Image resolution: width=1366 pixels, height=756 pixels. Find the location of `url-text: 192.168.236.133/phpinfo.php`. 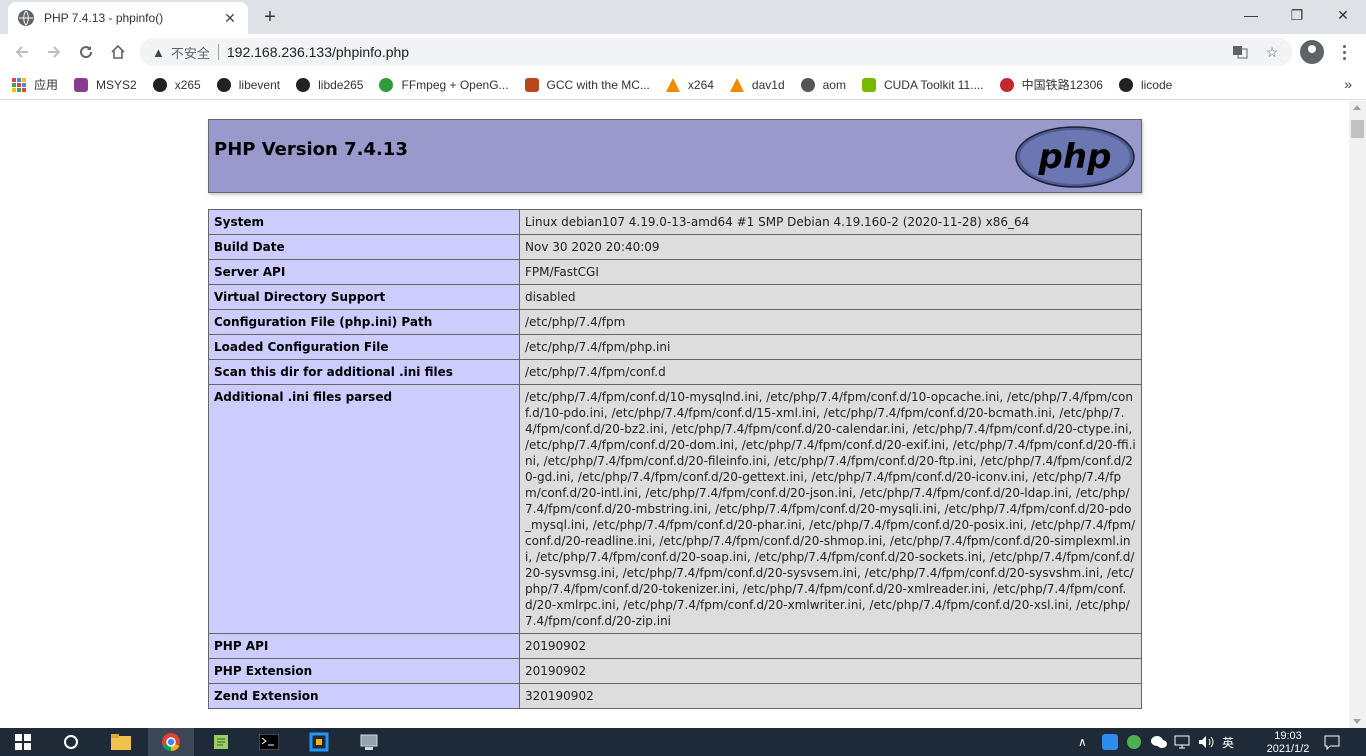

url-text: 192.168.236.133/phpinfo.php is located at coordinates (318, 52).